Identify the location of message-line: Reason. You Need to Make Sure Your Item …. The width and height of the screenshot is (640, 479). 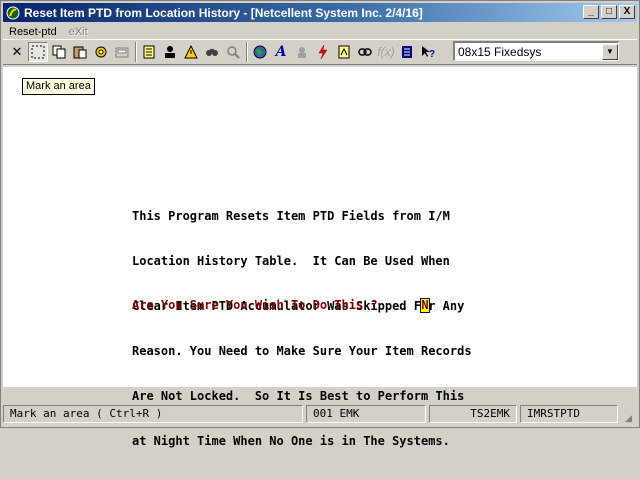
(302, 351).